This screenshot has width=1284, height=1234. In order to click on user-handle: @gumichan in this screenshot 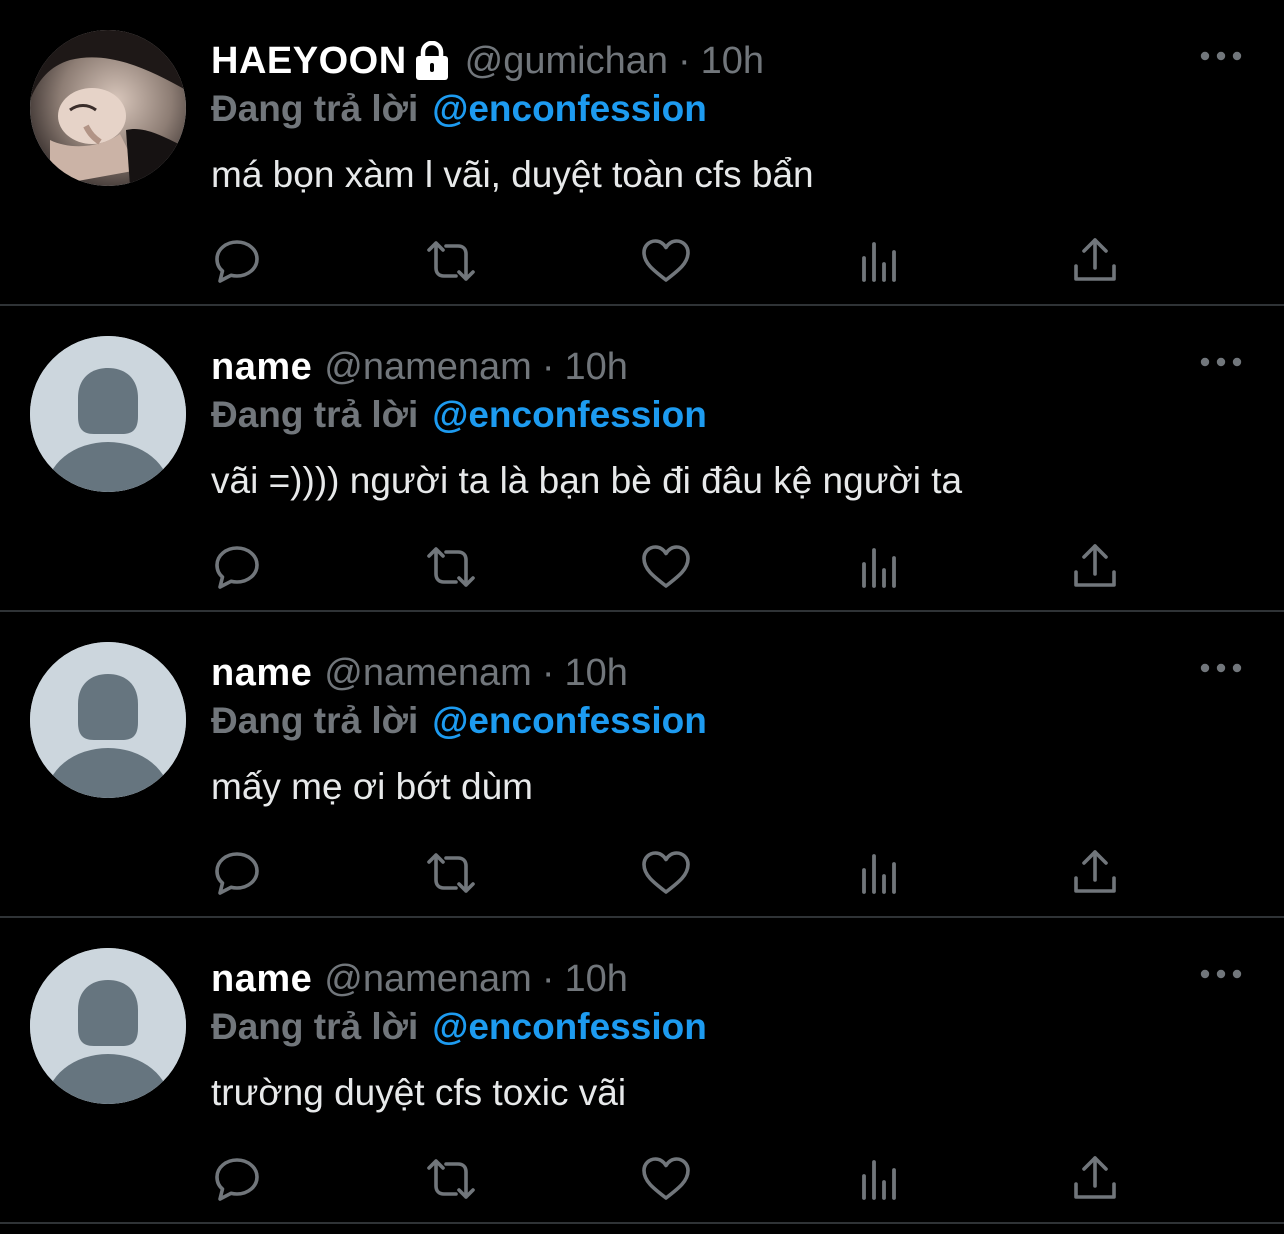, I will do `click(566, 61)`.